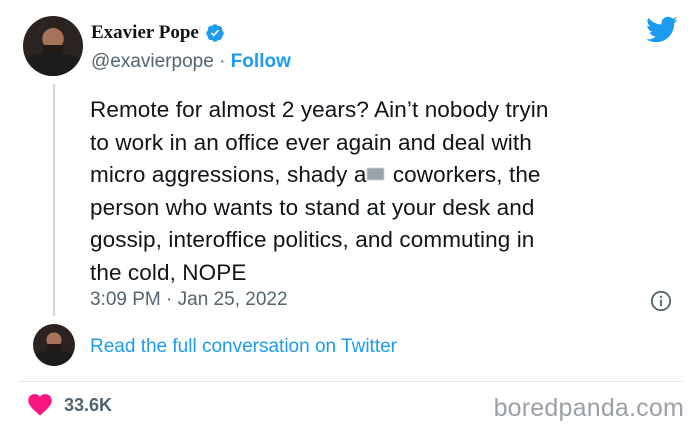 The height and width of the screenshot is (431, 700). Describe the element at coordinates (350, 381) in the screenshot. I see `divider` at that location.